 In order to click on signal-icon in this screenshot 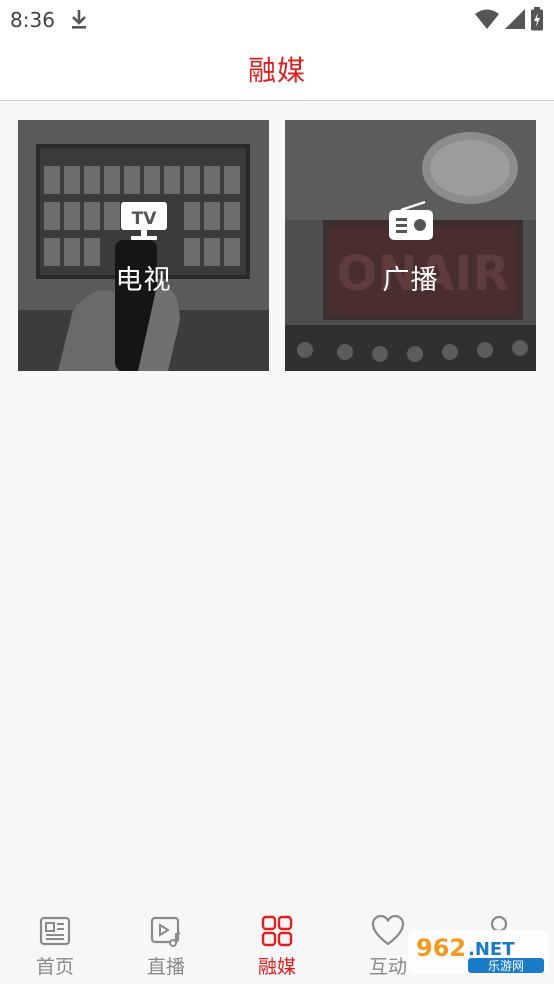, I will do `click(515, 19)`.